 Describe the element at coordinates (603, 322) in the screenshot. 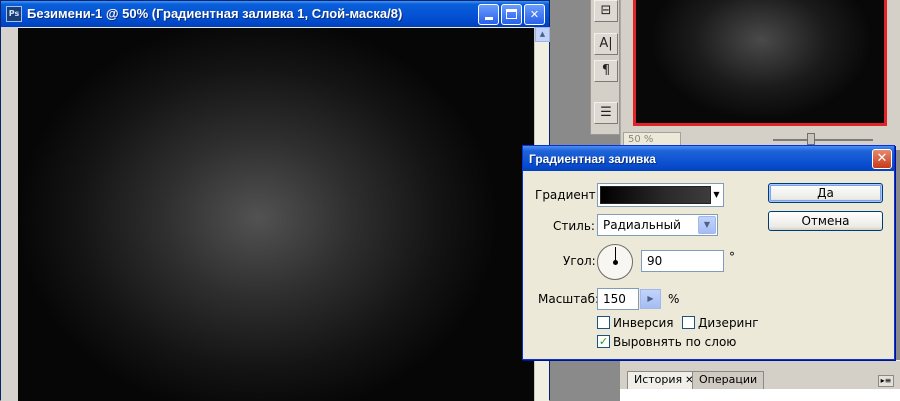

I see `reverse-checkbox` at that location.